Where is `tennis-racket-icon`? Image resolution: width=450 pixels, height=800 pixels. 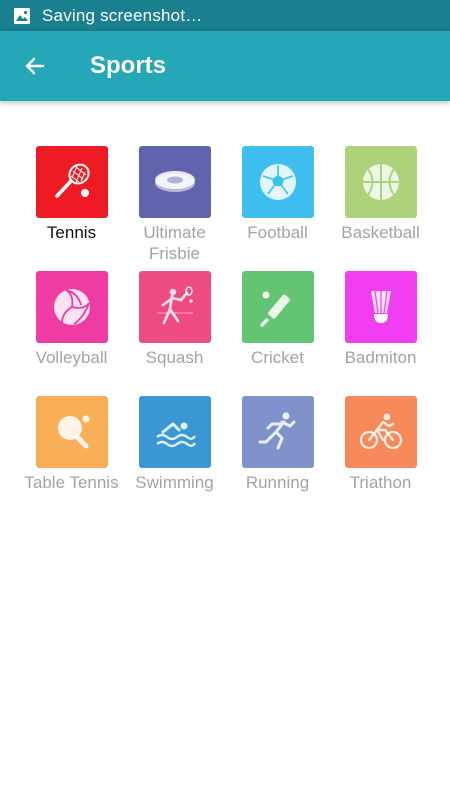 tennis-racket-icon is located at coordinates (72, 180).